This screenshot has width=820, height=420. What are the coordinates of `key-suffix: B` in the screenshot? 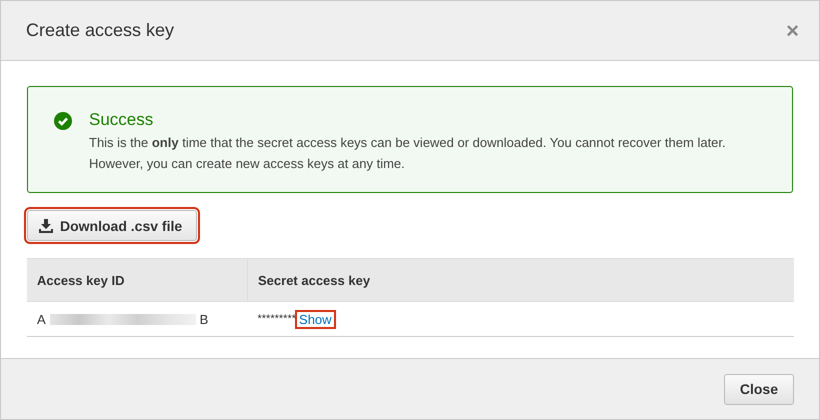 It's located at (204, 319).